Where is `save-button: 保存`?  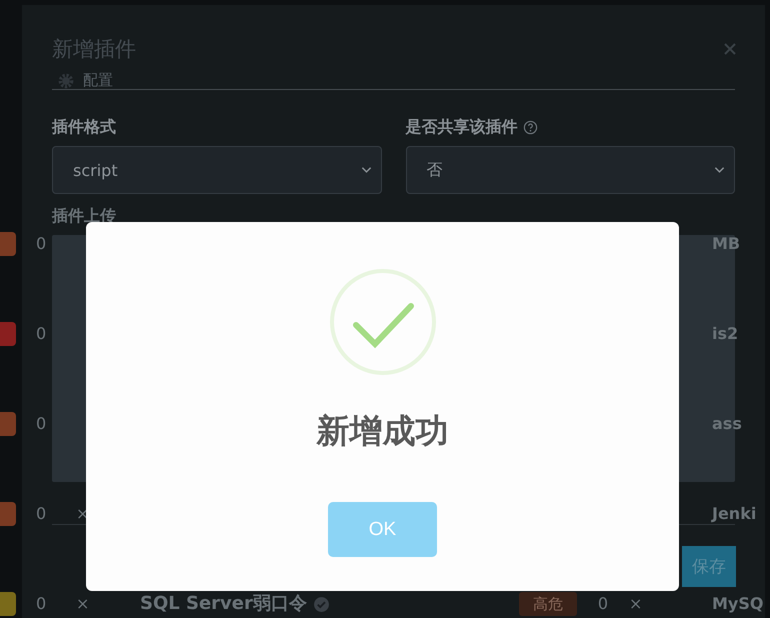 save-button: 保存 is located at coordinates (709, 566).